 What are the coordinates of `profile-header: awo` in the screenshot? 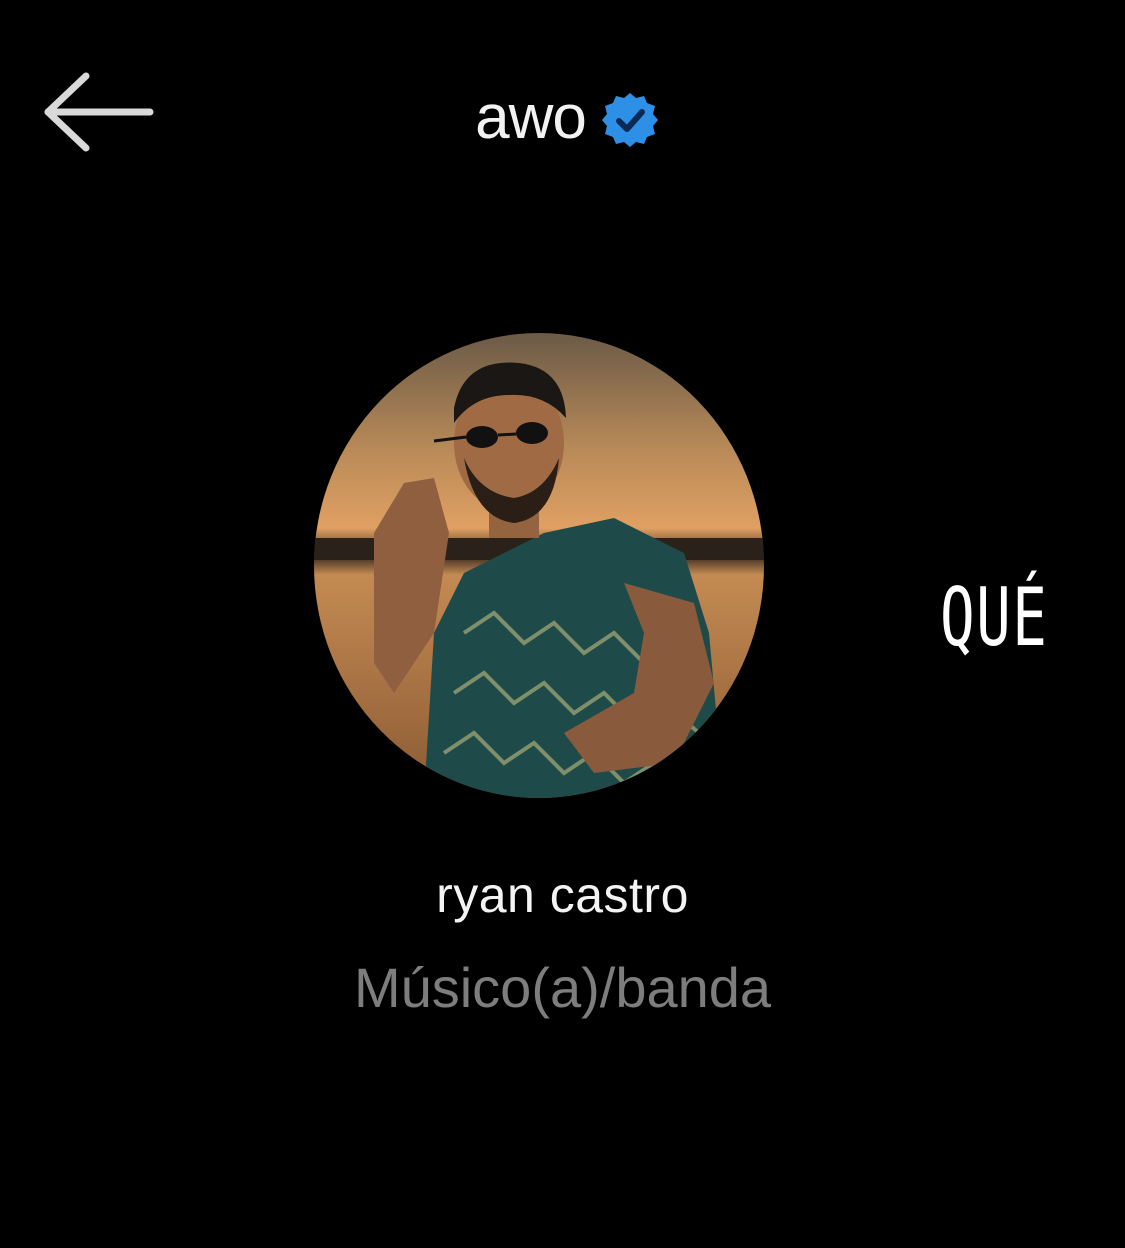 It's located at (562, 118).